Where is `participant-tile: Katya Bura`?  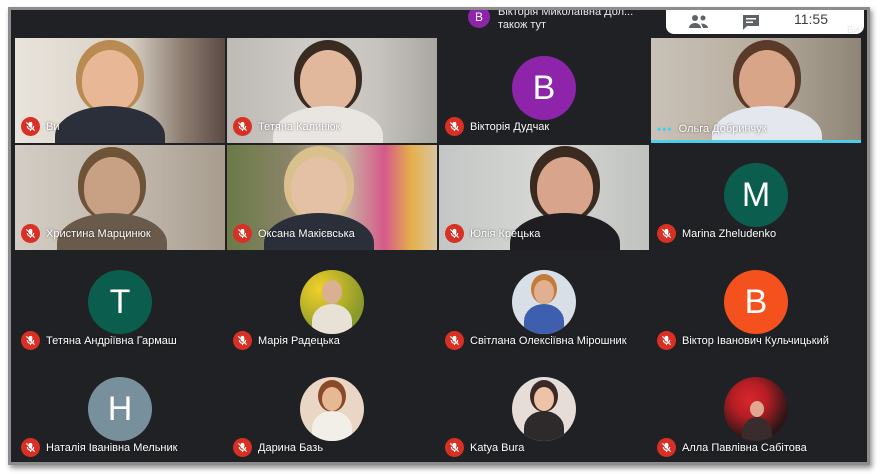
participant-tile: Katya Bura is located at coordinates (544, 410).